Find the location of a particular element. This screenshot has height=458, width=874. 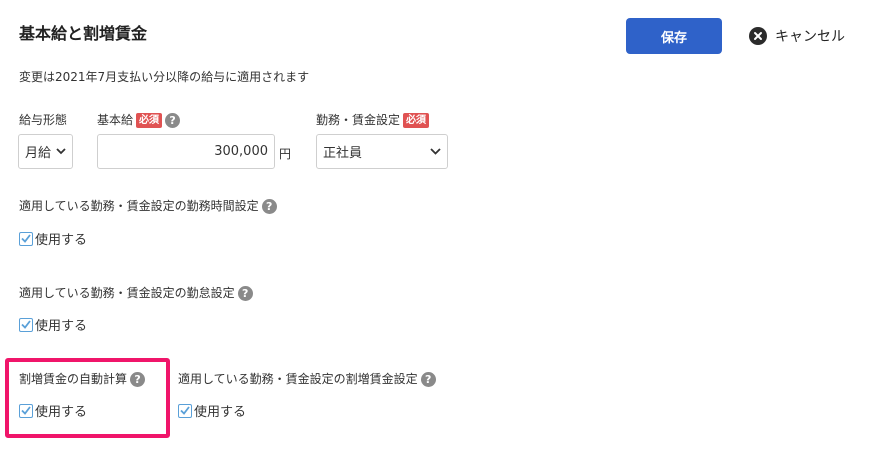

page-title: 基本給と割増賃金 is located at coordinates (83, 33).